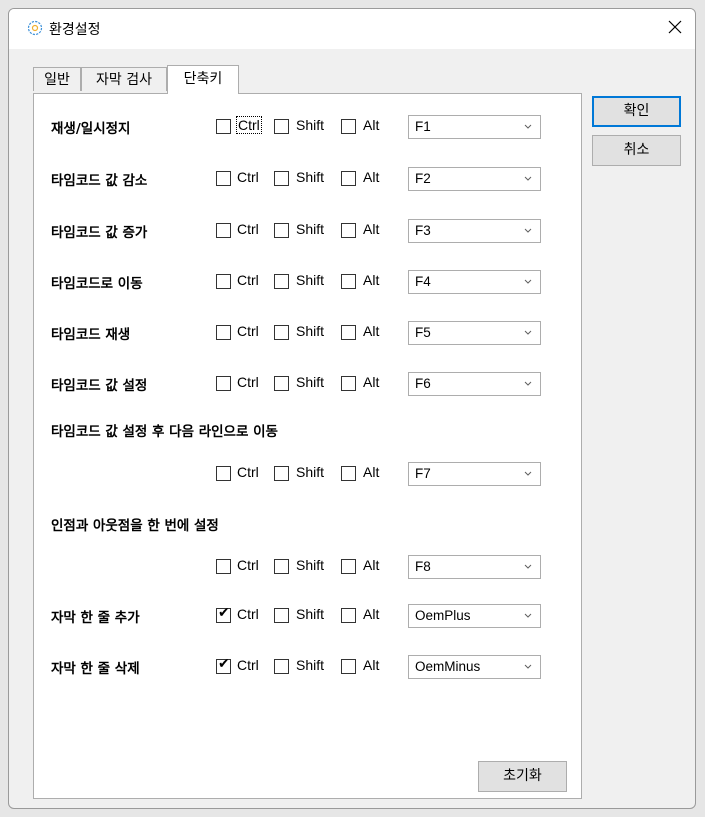  I want to click on tab-general: 일반, so click(57, 79).